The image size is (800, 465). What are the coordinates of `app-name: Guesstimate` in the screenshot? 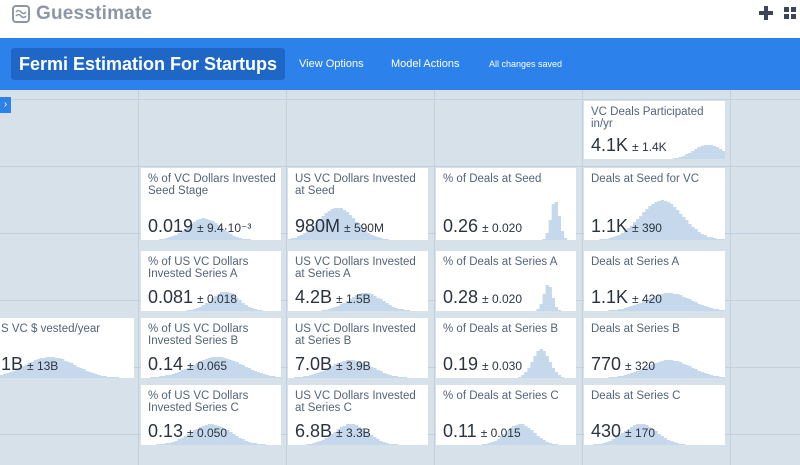 It's located at (94, 13).